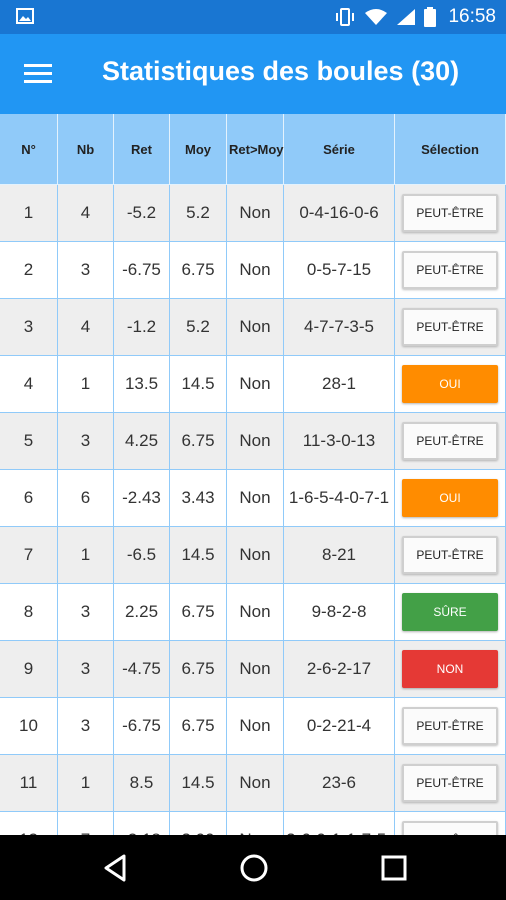  Describe the element at coordinates (339, 612) in the screenshot. I see `cell-serie: 9-8-2-8` at that location.